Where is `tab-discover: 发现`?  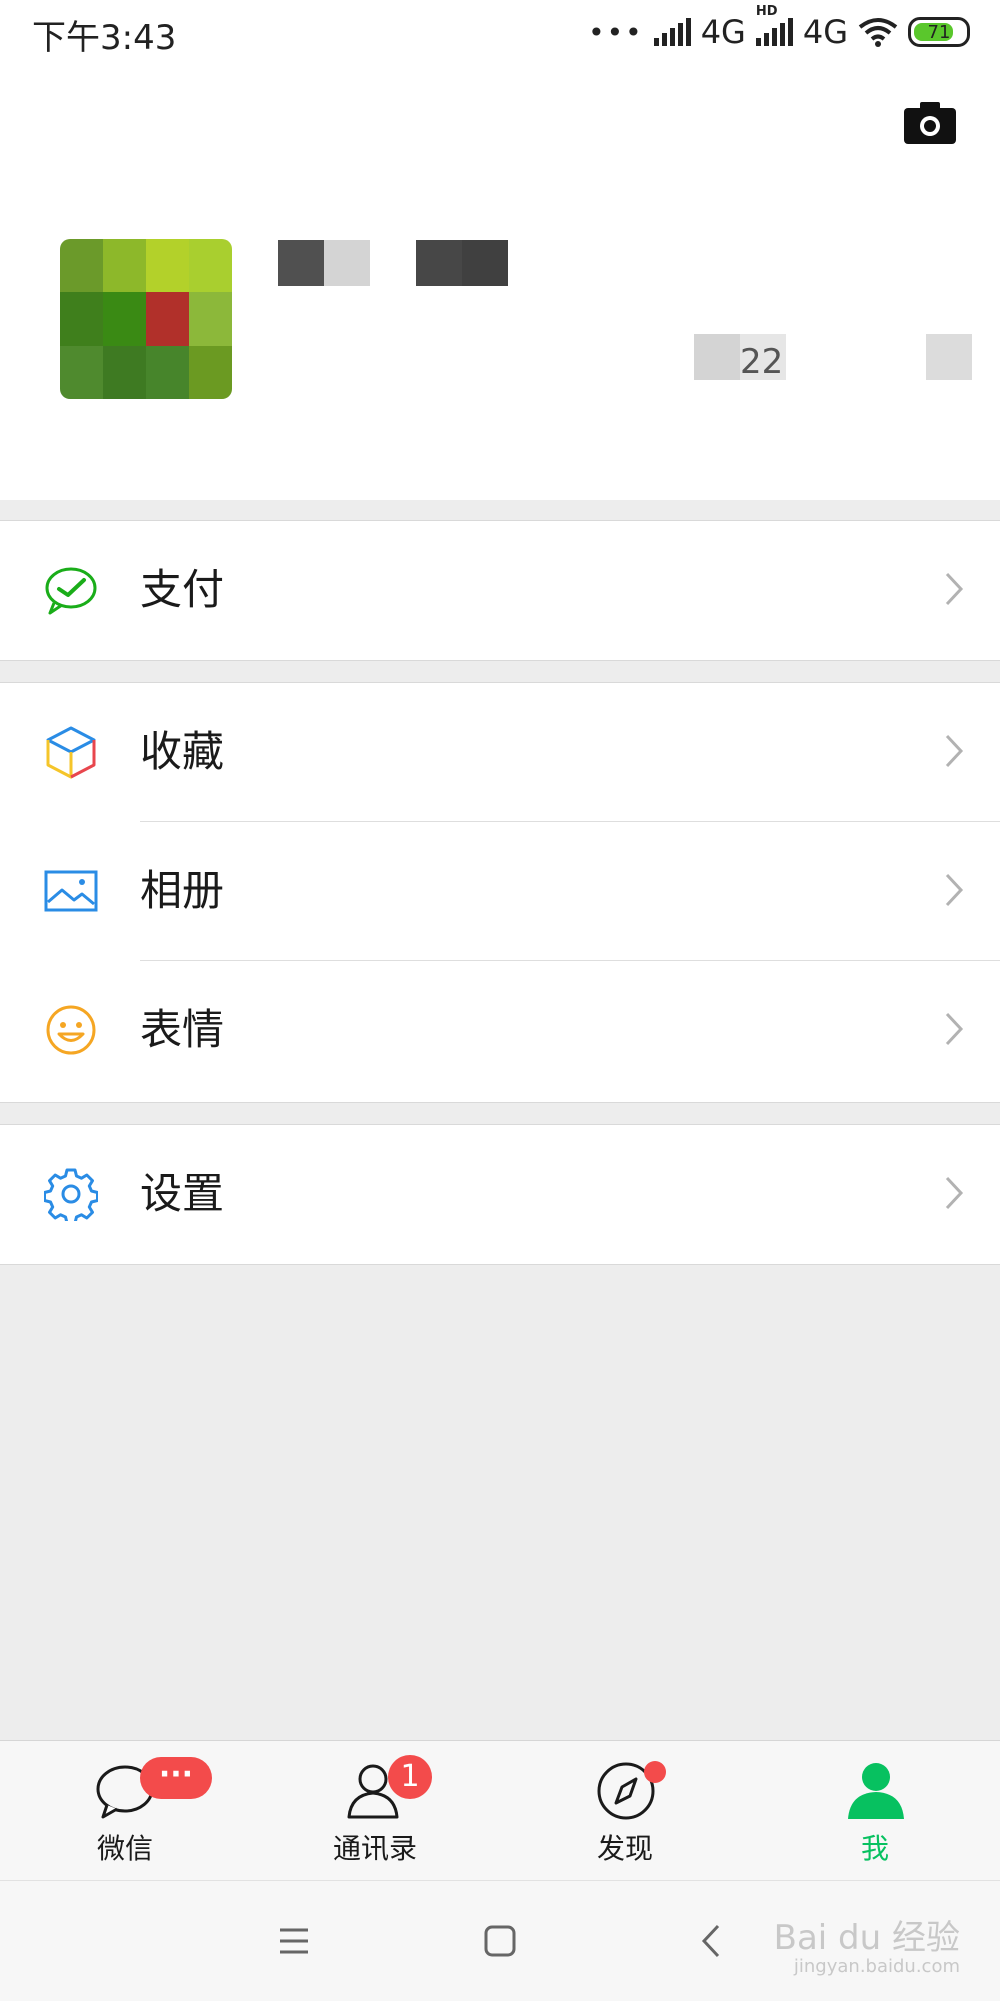 tab-discover: 发现 is located at coordinates (625, 1811).